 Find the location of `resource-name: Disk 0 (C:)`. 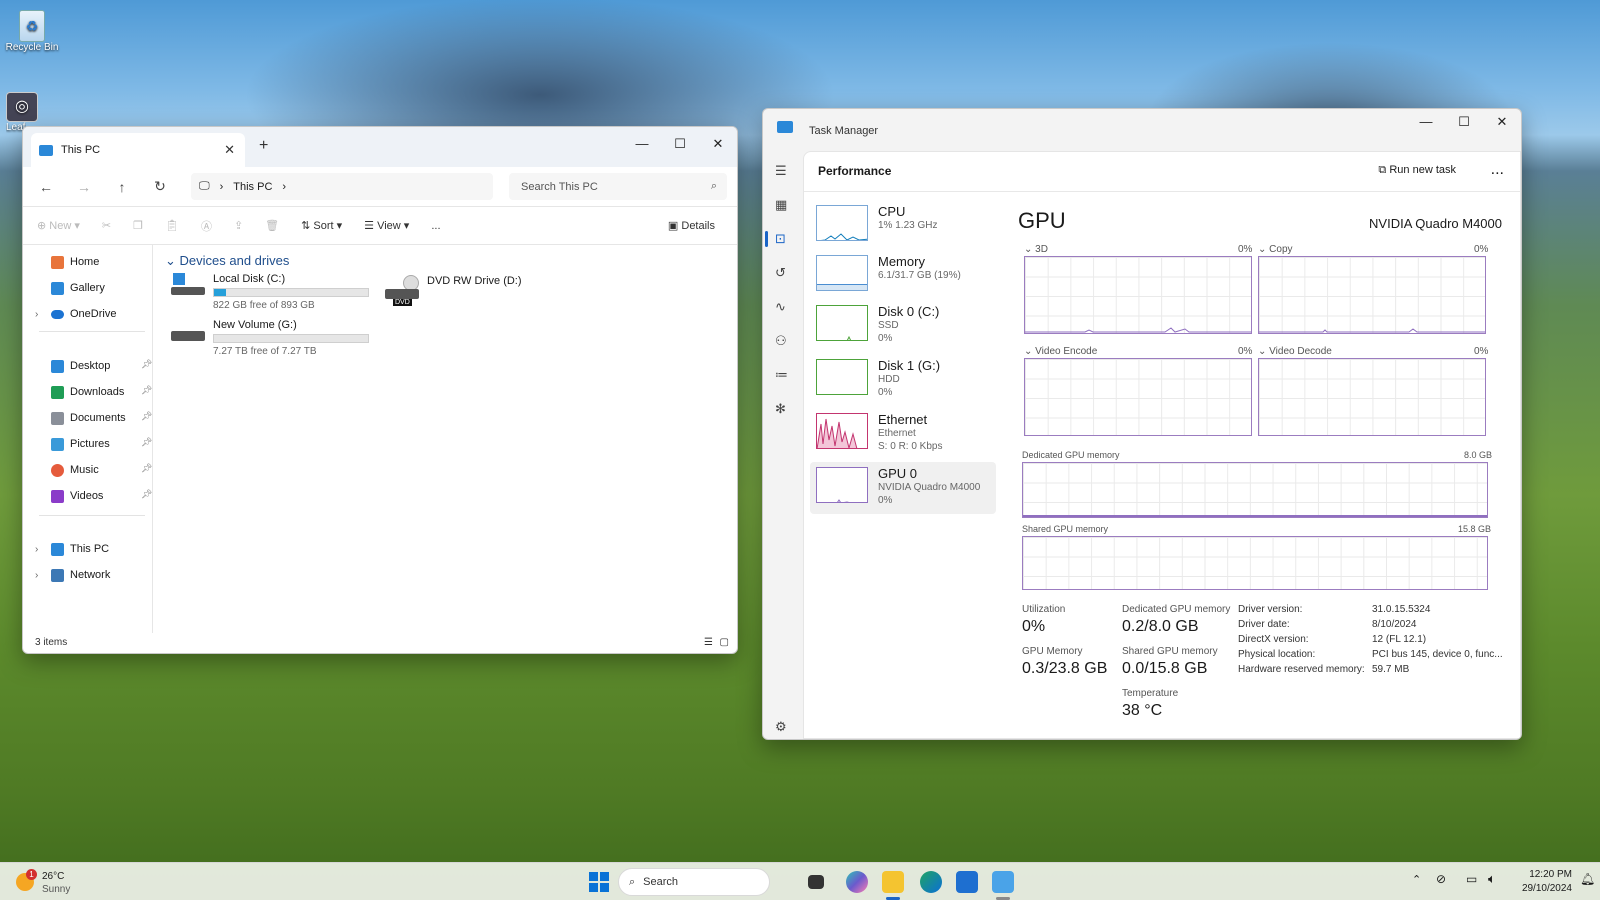

resource-name: Disk 0 (C:) is located at coordinates (909, 311).